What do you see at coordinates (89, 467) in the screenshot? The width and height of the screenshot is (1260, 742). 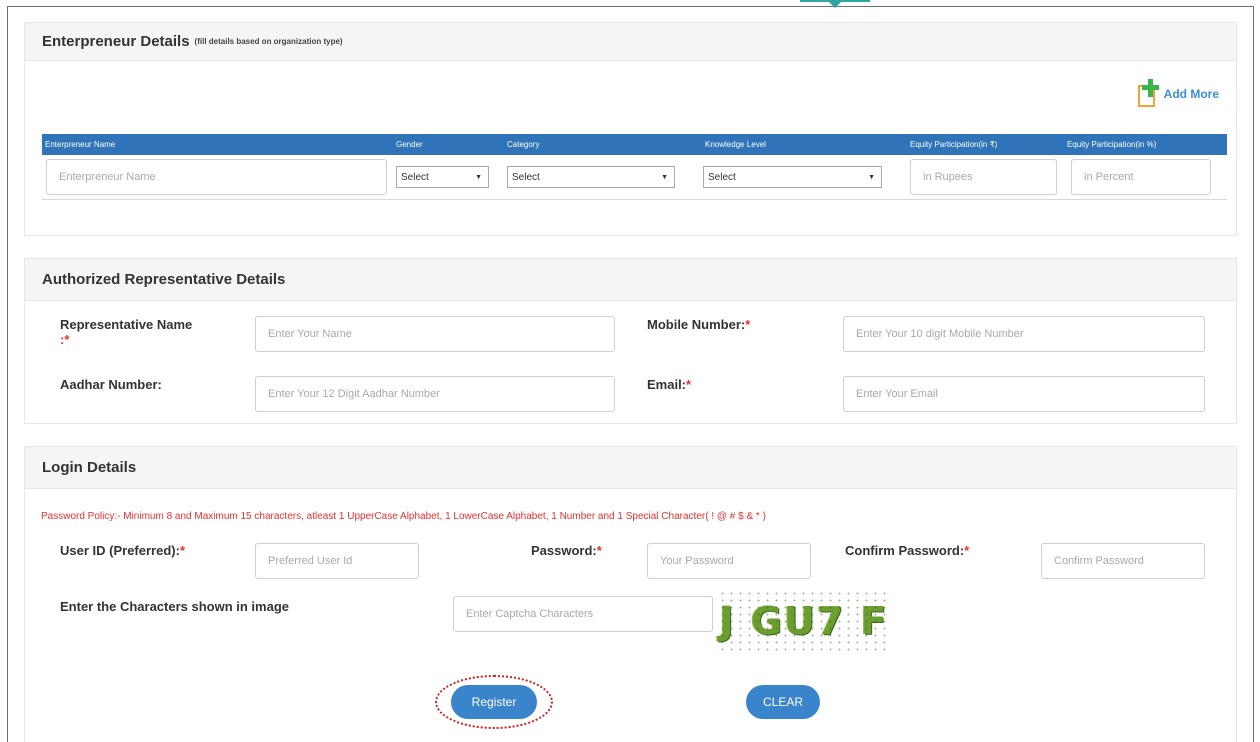 I see `login-title: Login Details` at bounding box center [89, 467].